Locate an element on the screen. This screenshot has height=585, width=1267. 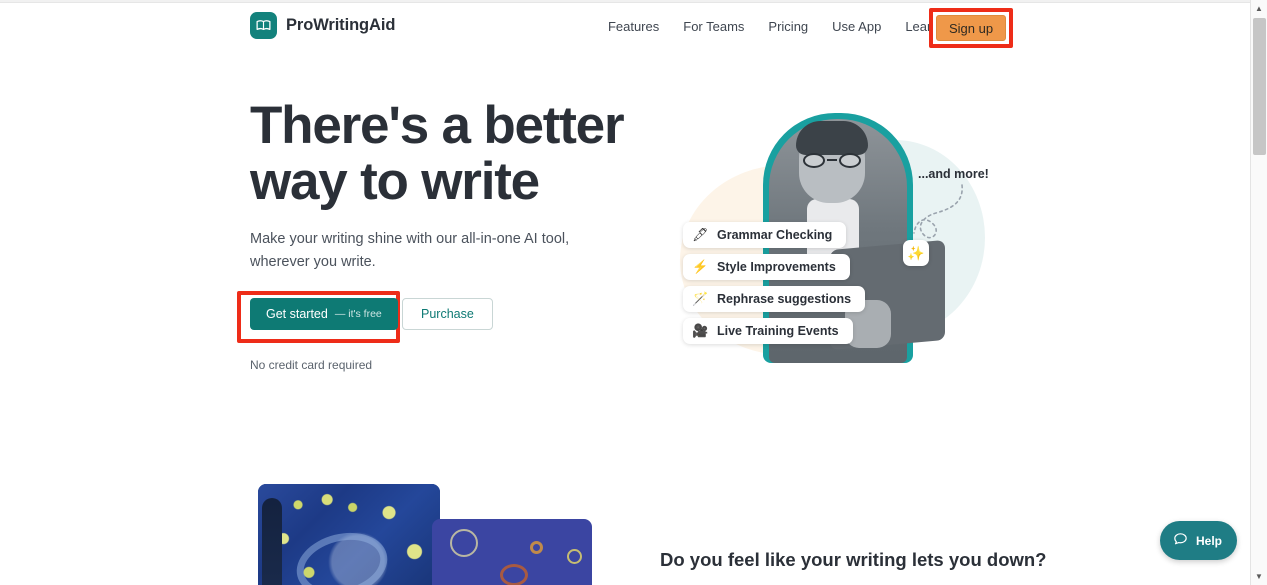
purchase-button: Purchase is located at coordinates (447, 314).